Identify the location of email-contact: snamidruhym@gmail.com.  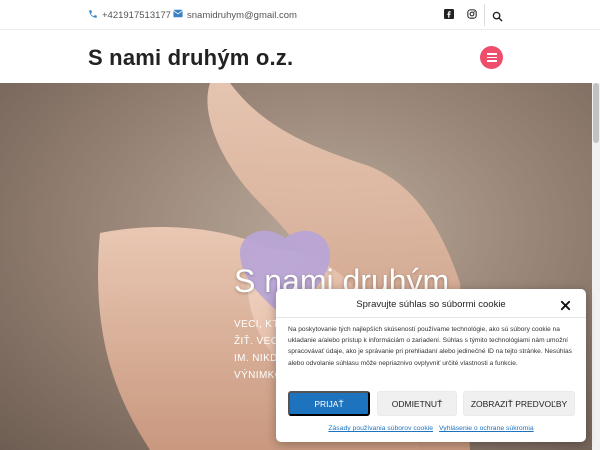
(235, 15).